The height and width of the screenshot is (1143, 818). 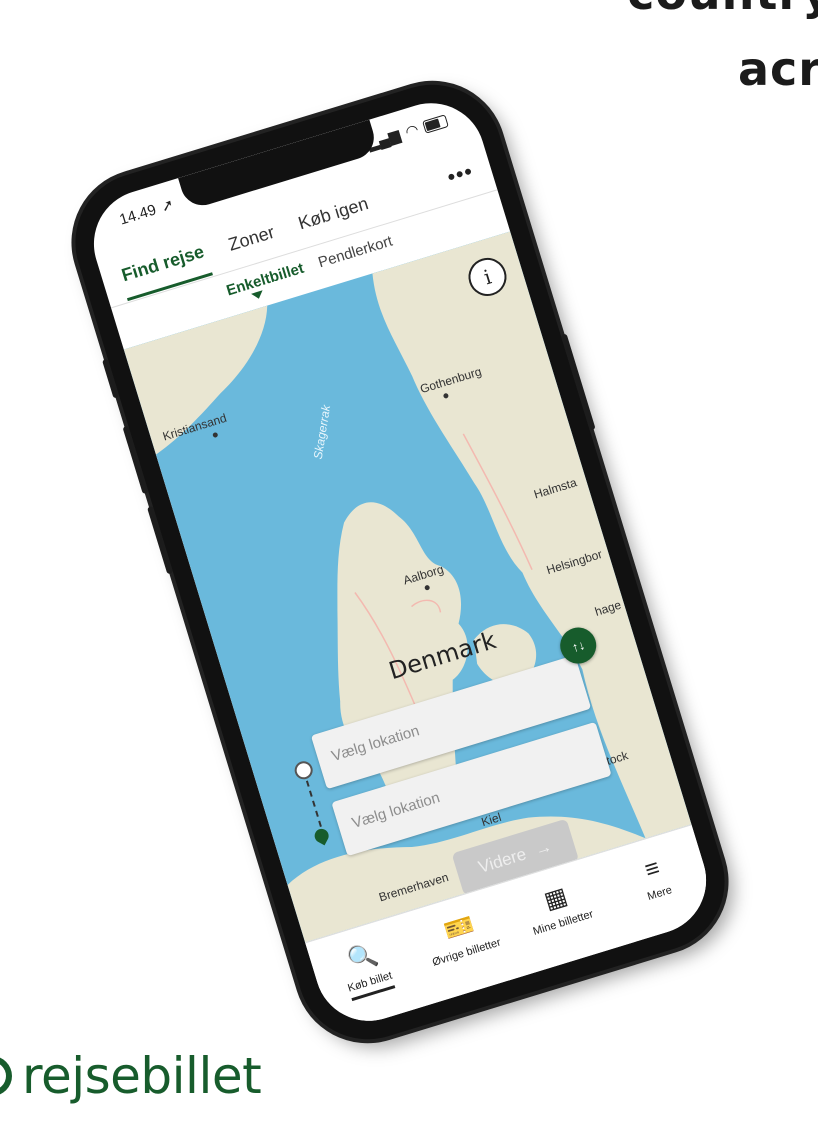 I want to click on nav-mine-billetter: ▦ Mine billetter, so click(x=558, y=908).